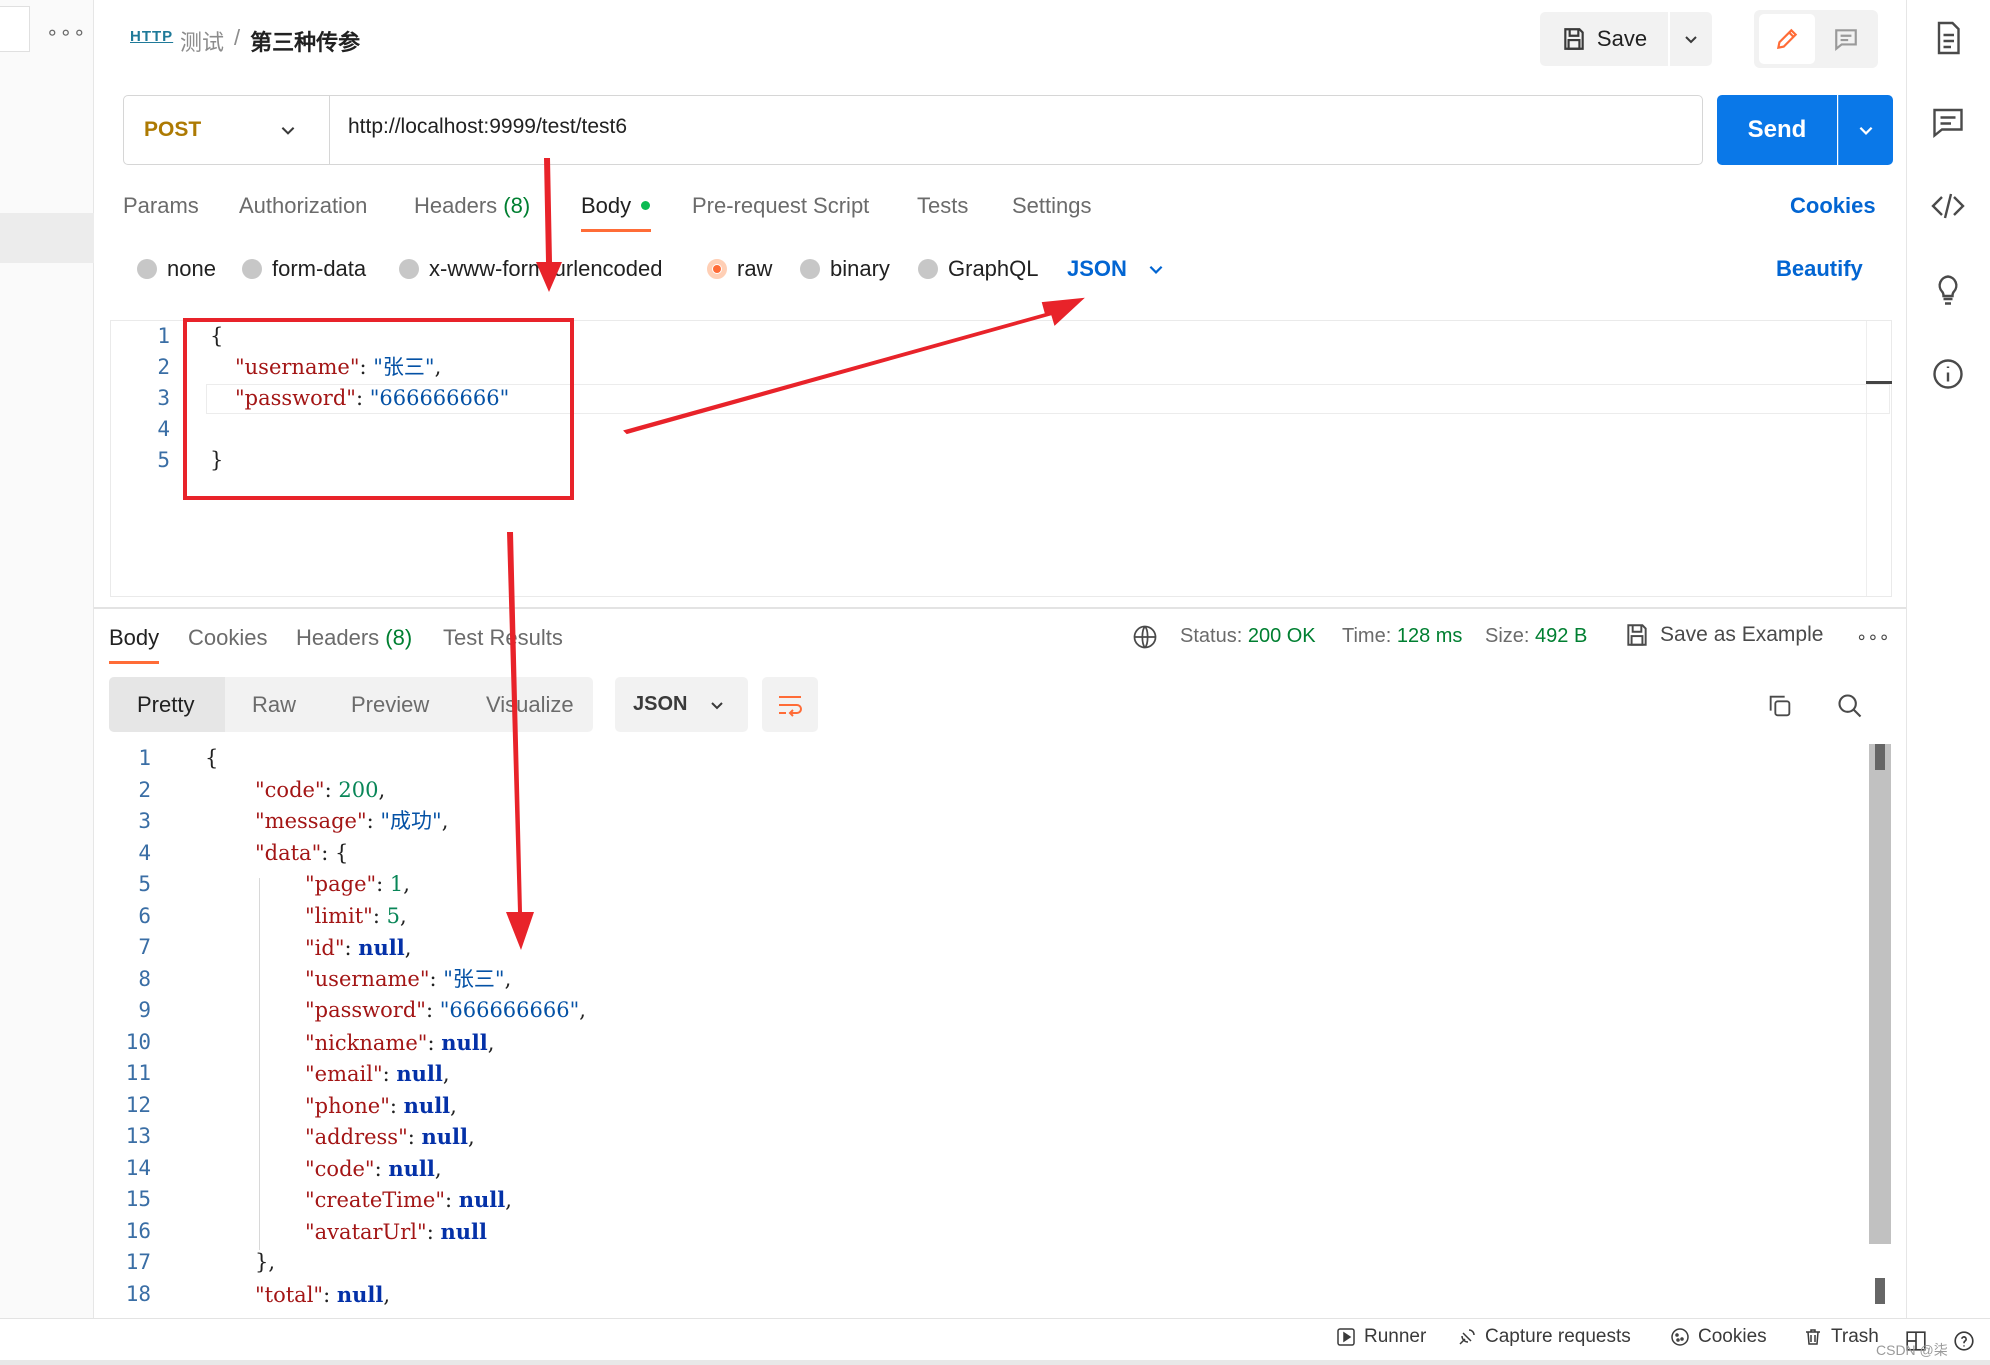 The image size is (1990, 1365). I want to click on annotation-arrow-down-short, so click(549, 225).